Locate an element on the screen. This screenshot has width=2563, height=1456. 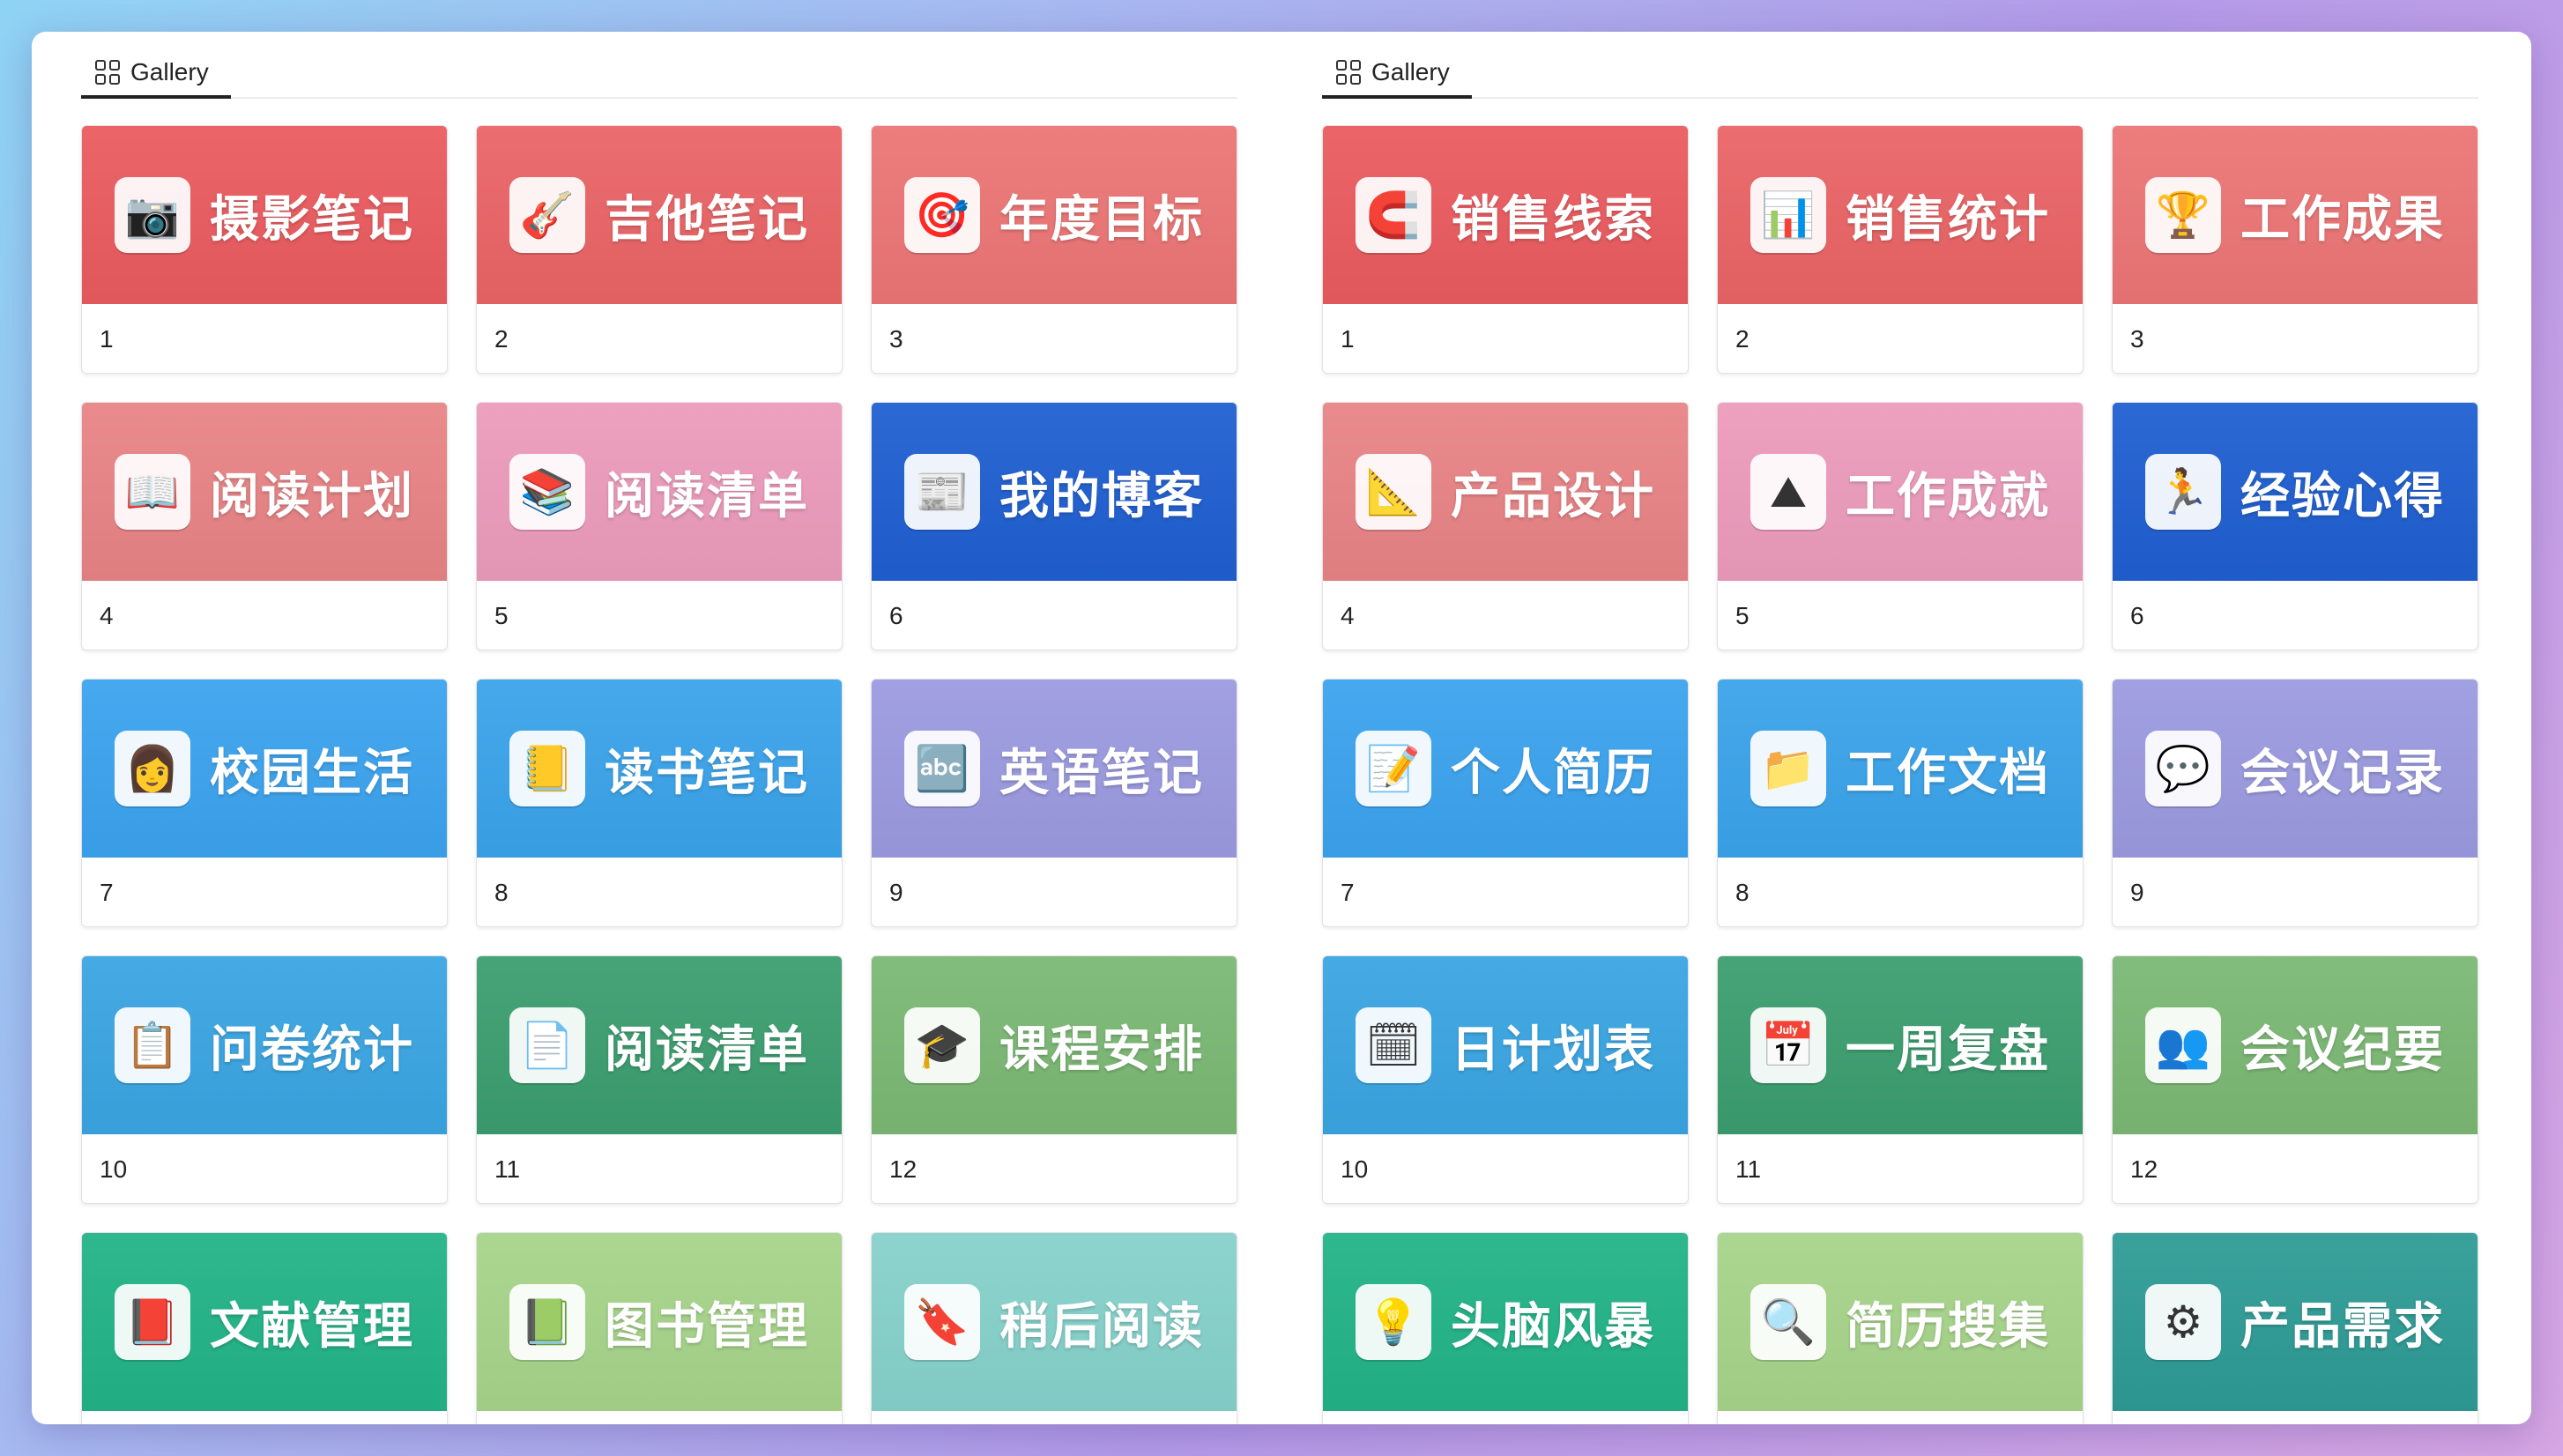
card-caption: 7 is located at coordinates (107, 892).